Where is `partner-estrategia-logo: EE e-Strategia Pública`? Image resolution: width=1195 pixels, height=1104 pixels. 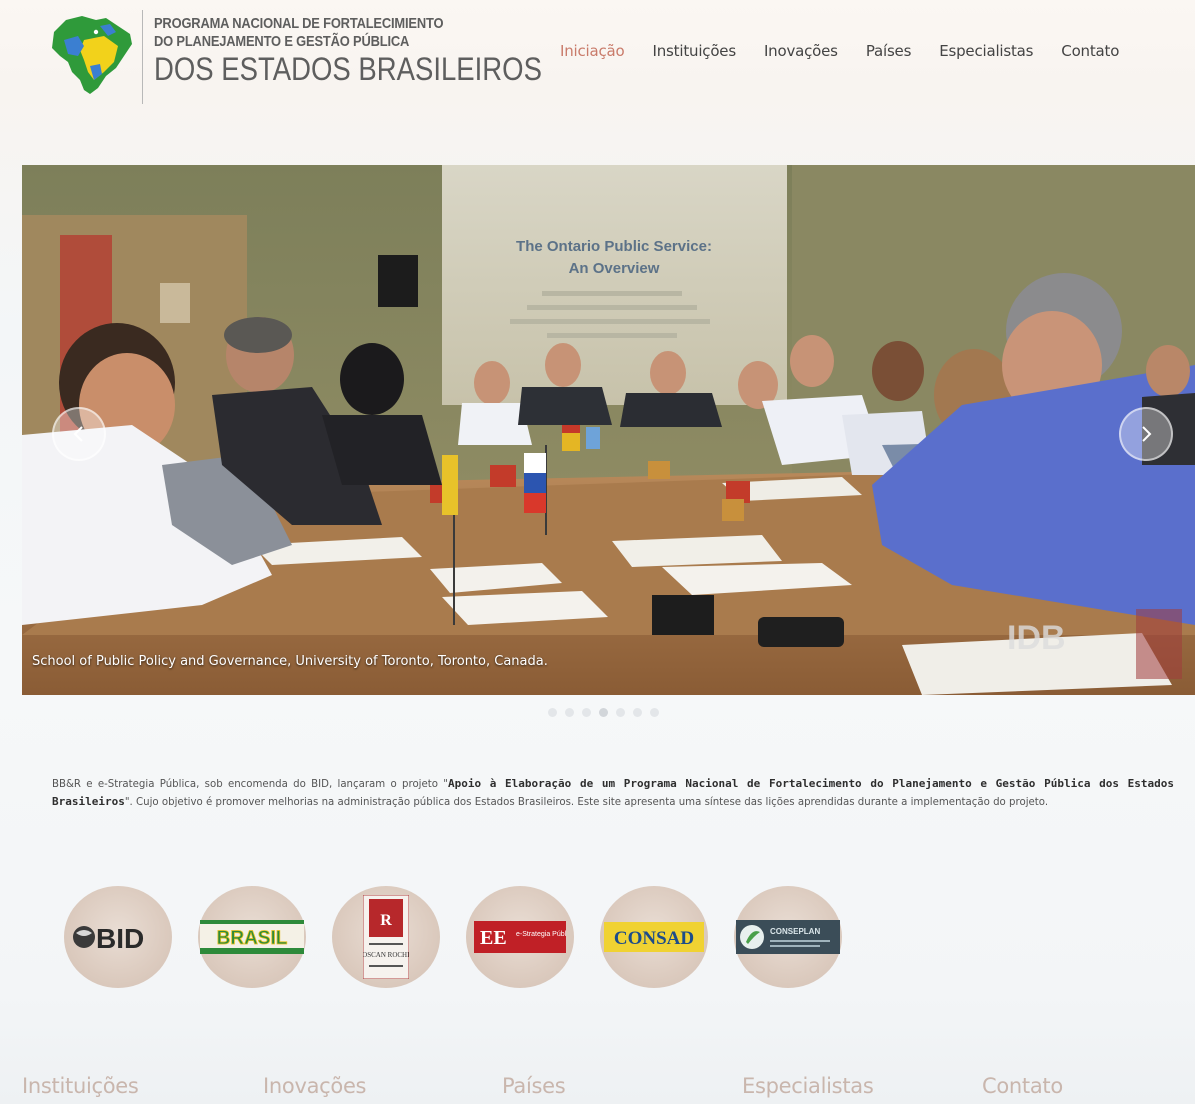
partner-estrategia-logo: EE e-Strategia Pública is located at coordinates (520, 937).